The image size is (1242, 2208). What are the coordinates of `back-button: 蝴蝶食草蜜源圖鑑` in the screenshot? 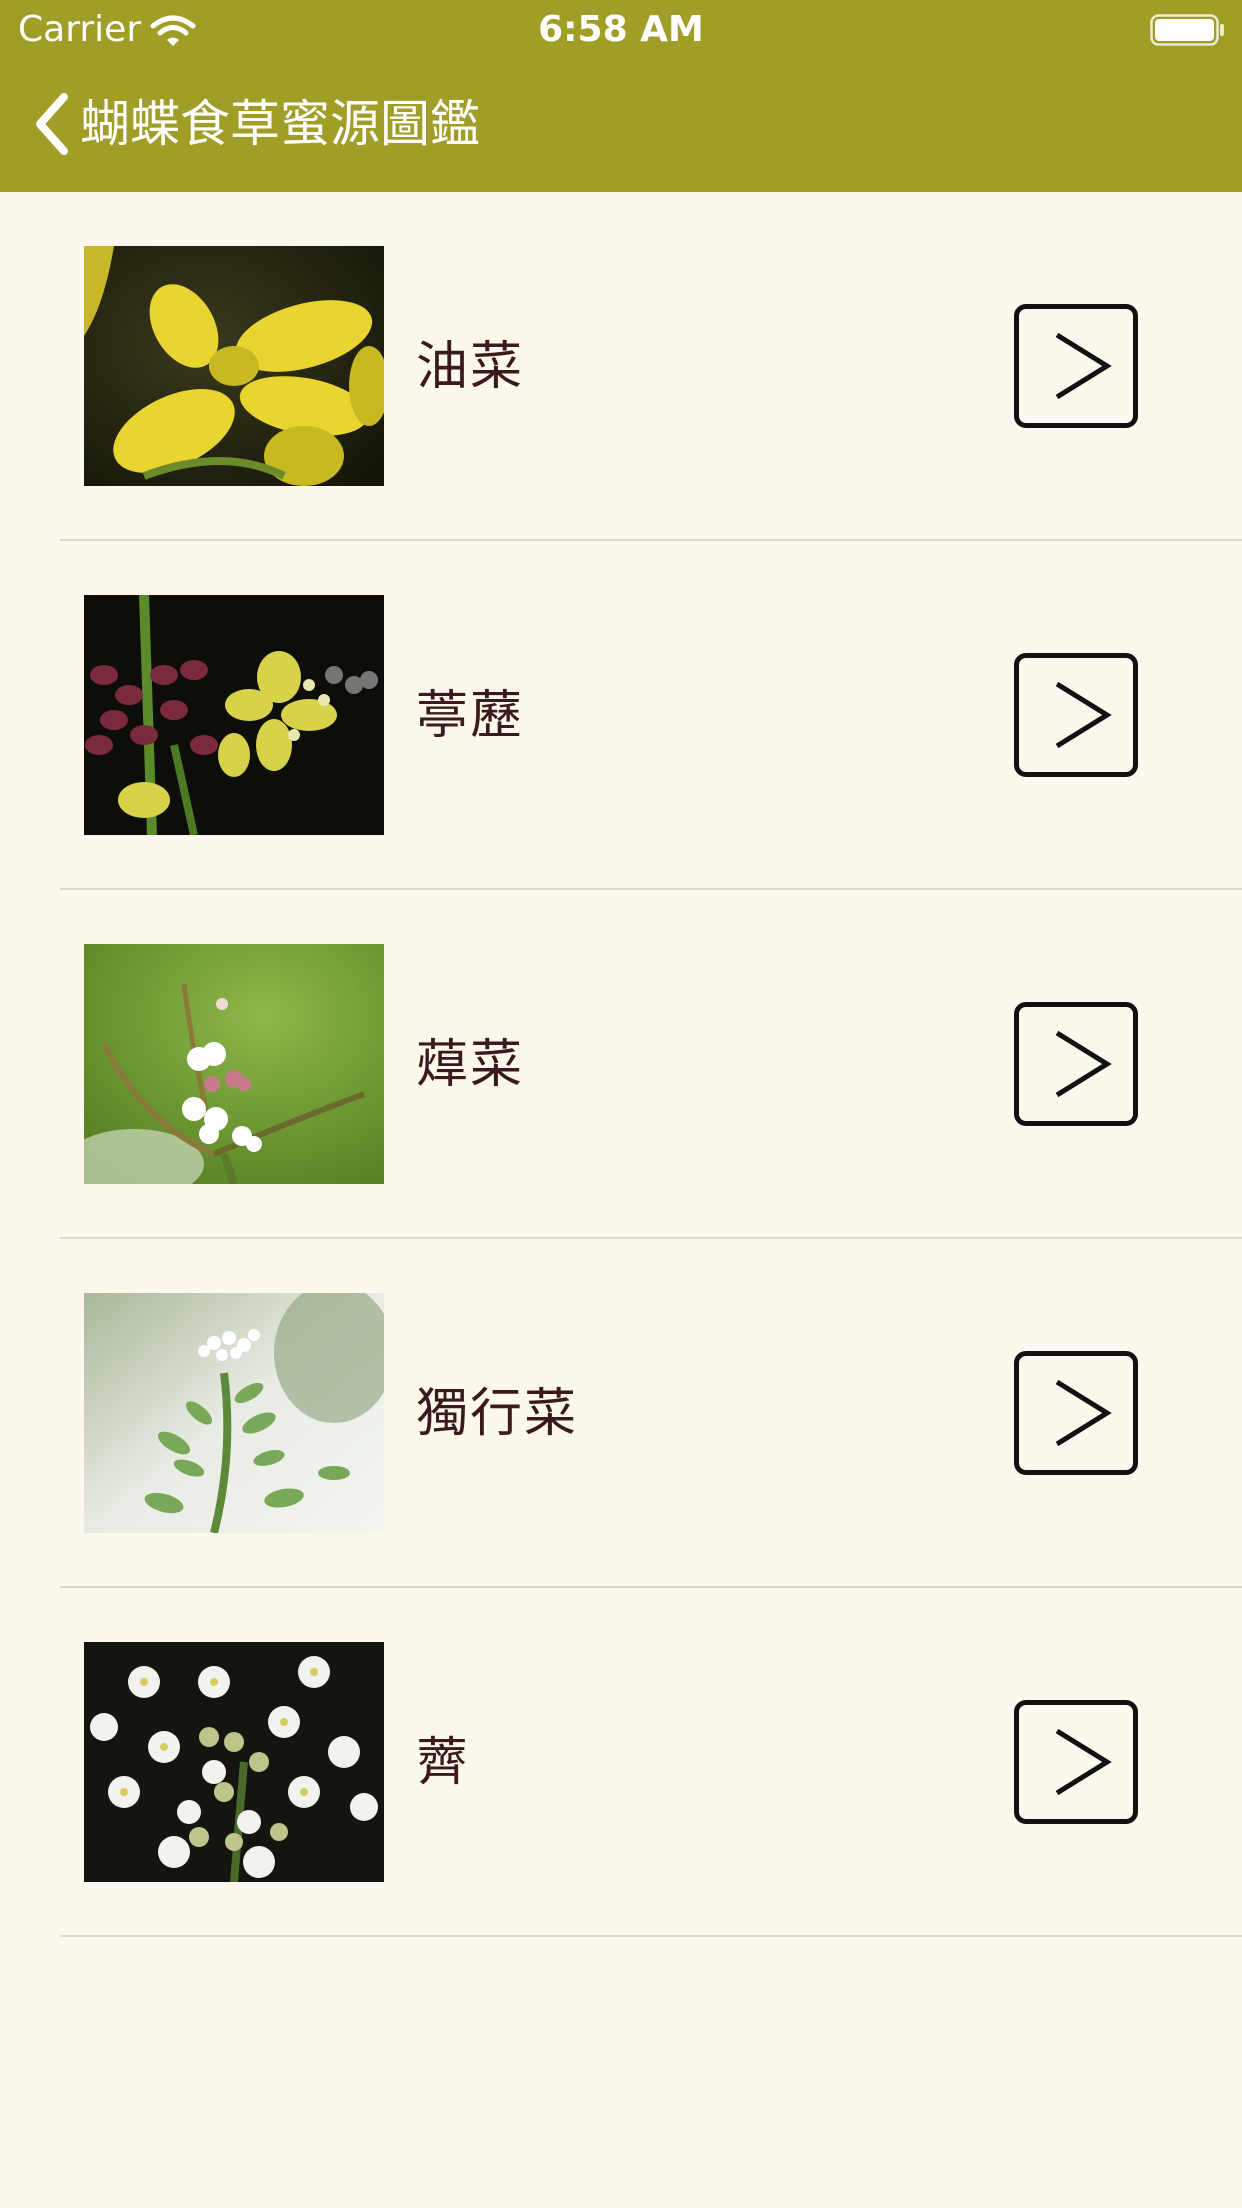 It's located at (255, 124).